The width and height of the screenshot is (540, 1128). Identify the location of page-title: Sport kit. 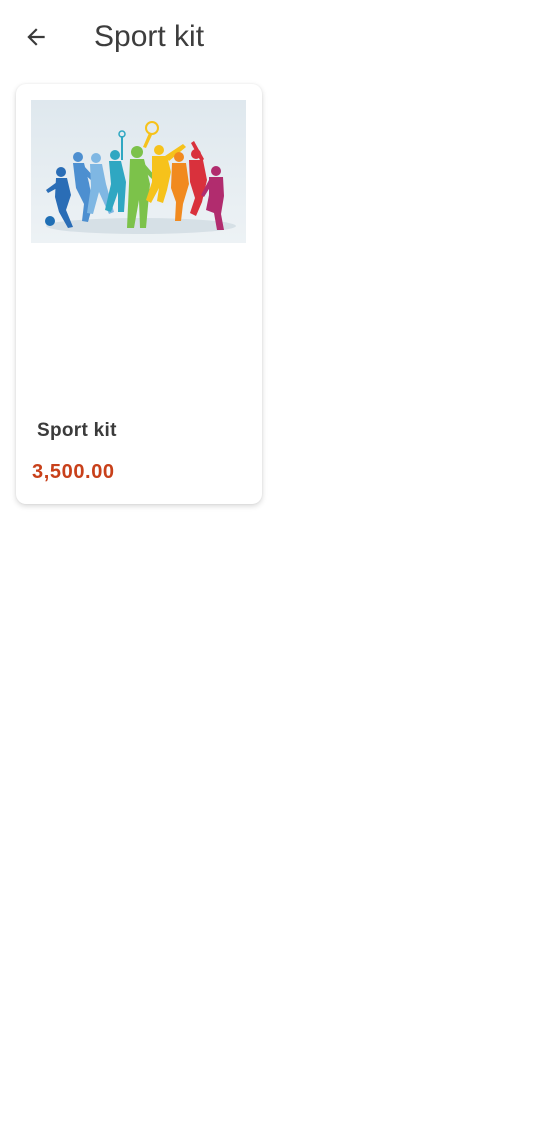
(149, 36).